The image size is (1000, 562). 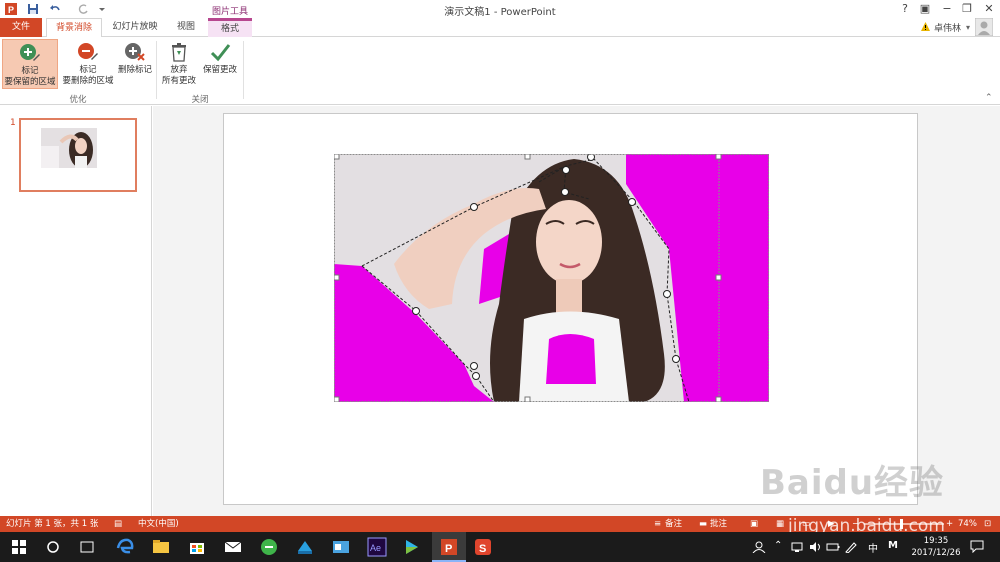 I want to click on mark-keep-label-2: 要保留的区域, so click(x=30, y=82).